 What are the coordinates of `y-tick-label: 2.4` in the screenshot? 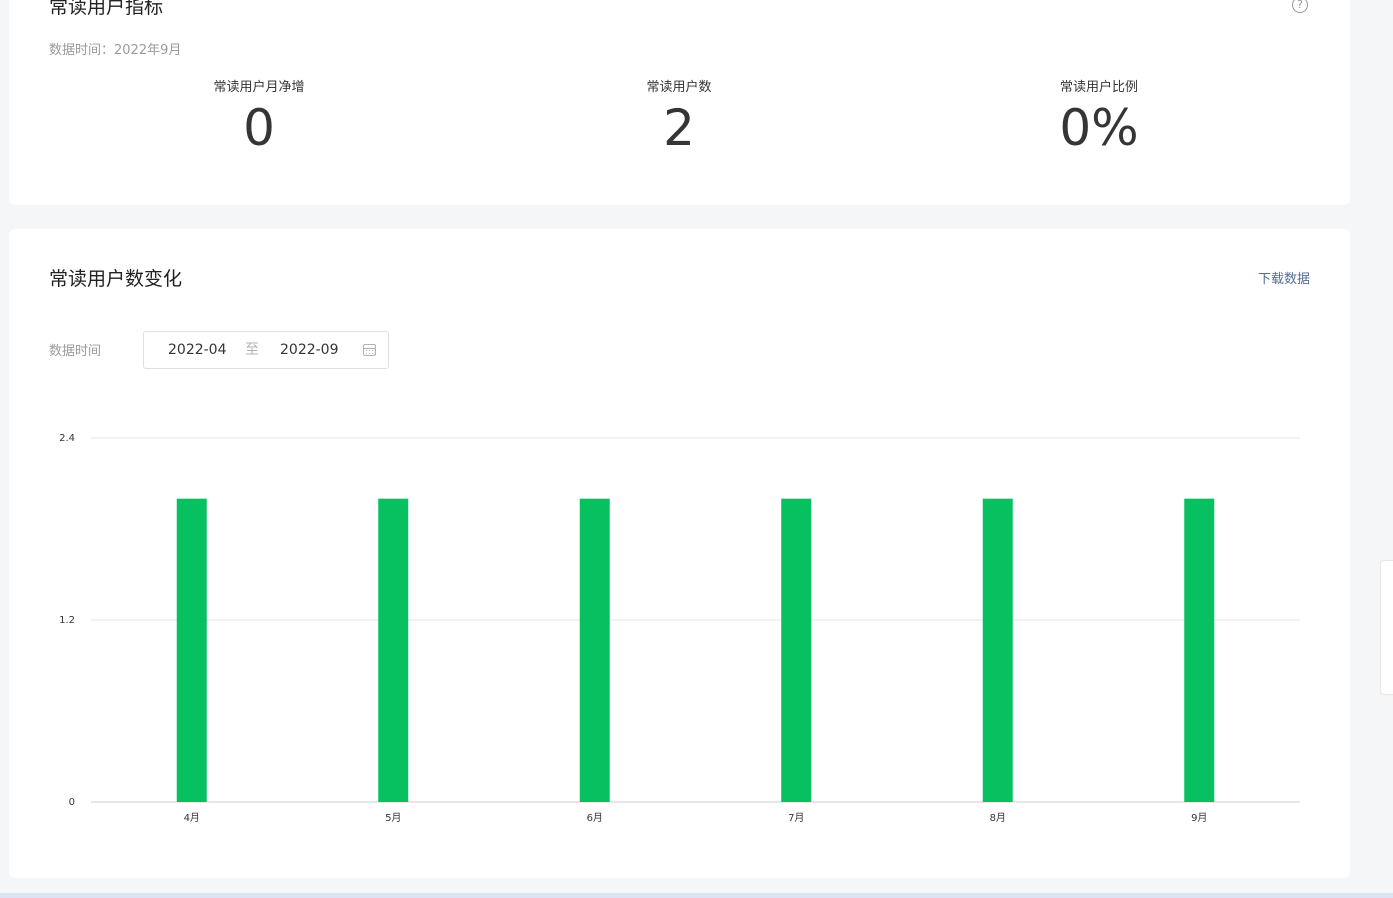 It's located at (67, 438).